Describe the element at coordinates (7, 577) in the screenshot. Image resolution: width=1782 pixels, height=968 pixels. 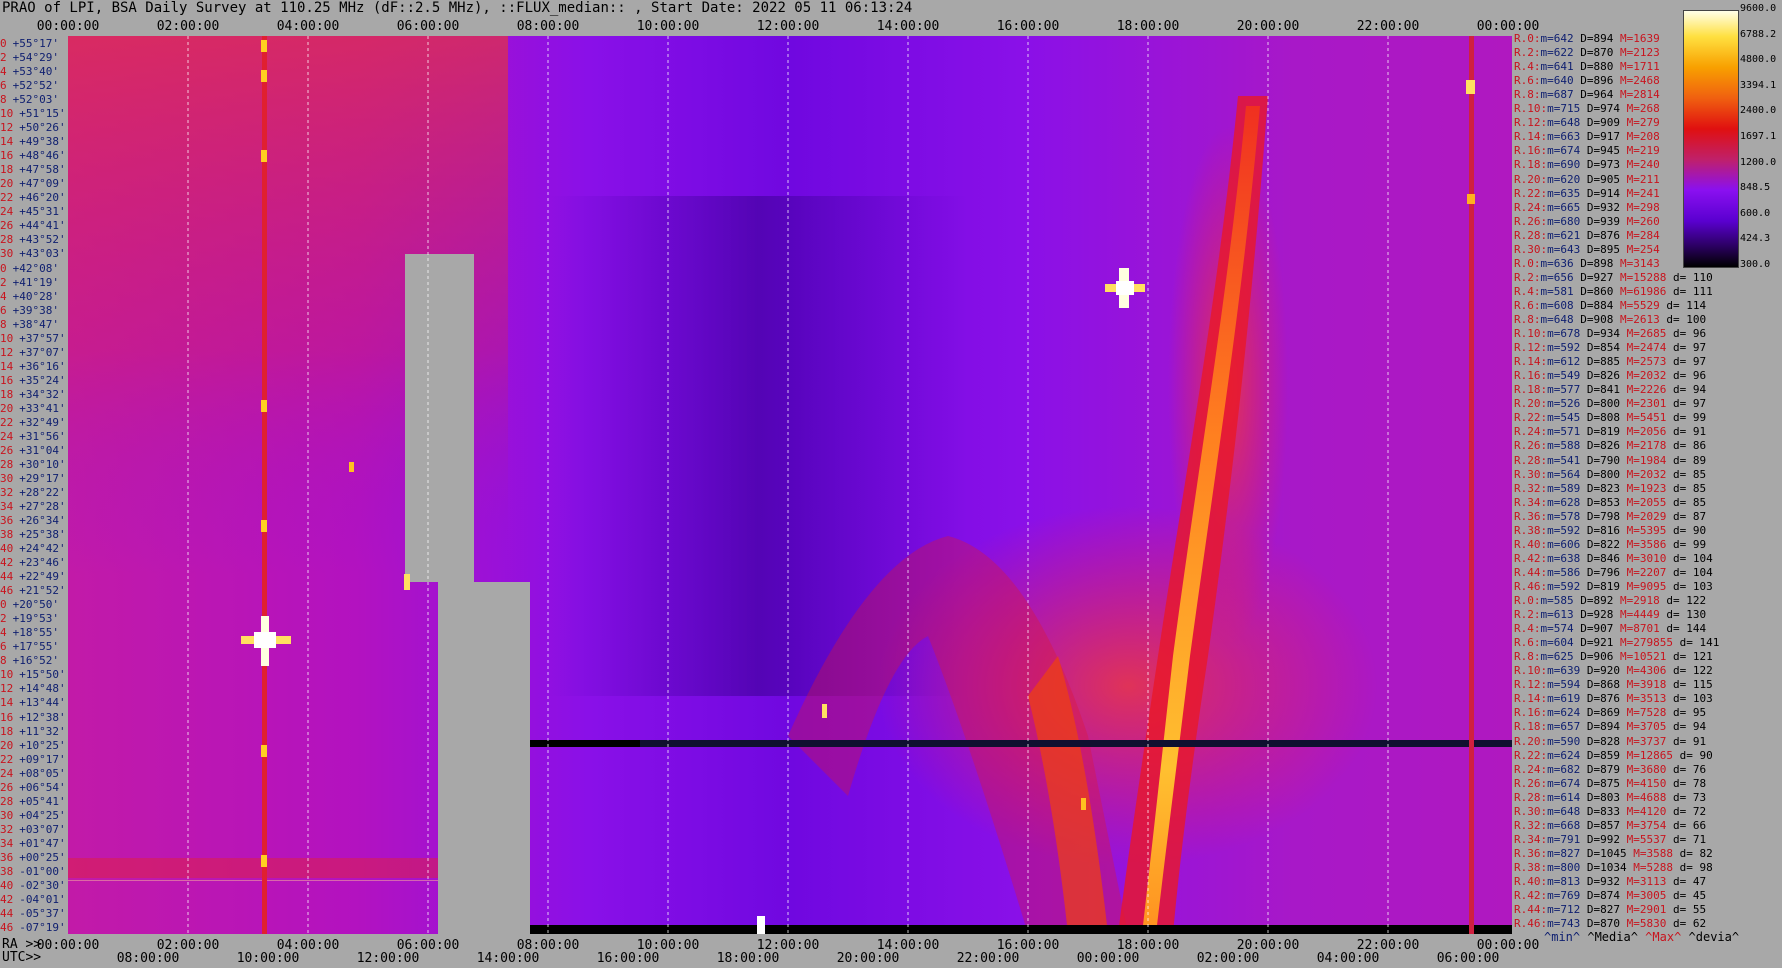
I see `beam-number: 44` at that location.